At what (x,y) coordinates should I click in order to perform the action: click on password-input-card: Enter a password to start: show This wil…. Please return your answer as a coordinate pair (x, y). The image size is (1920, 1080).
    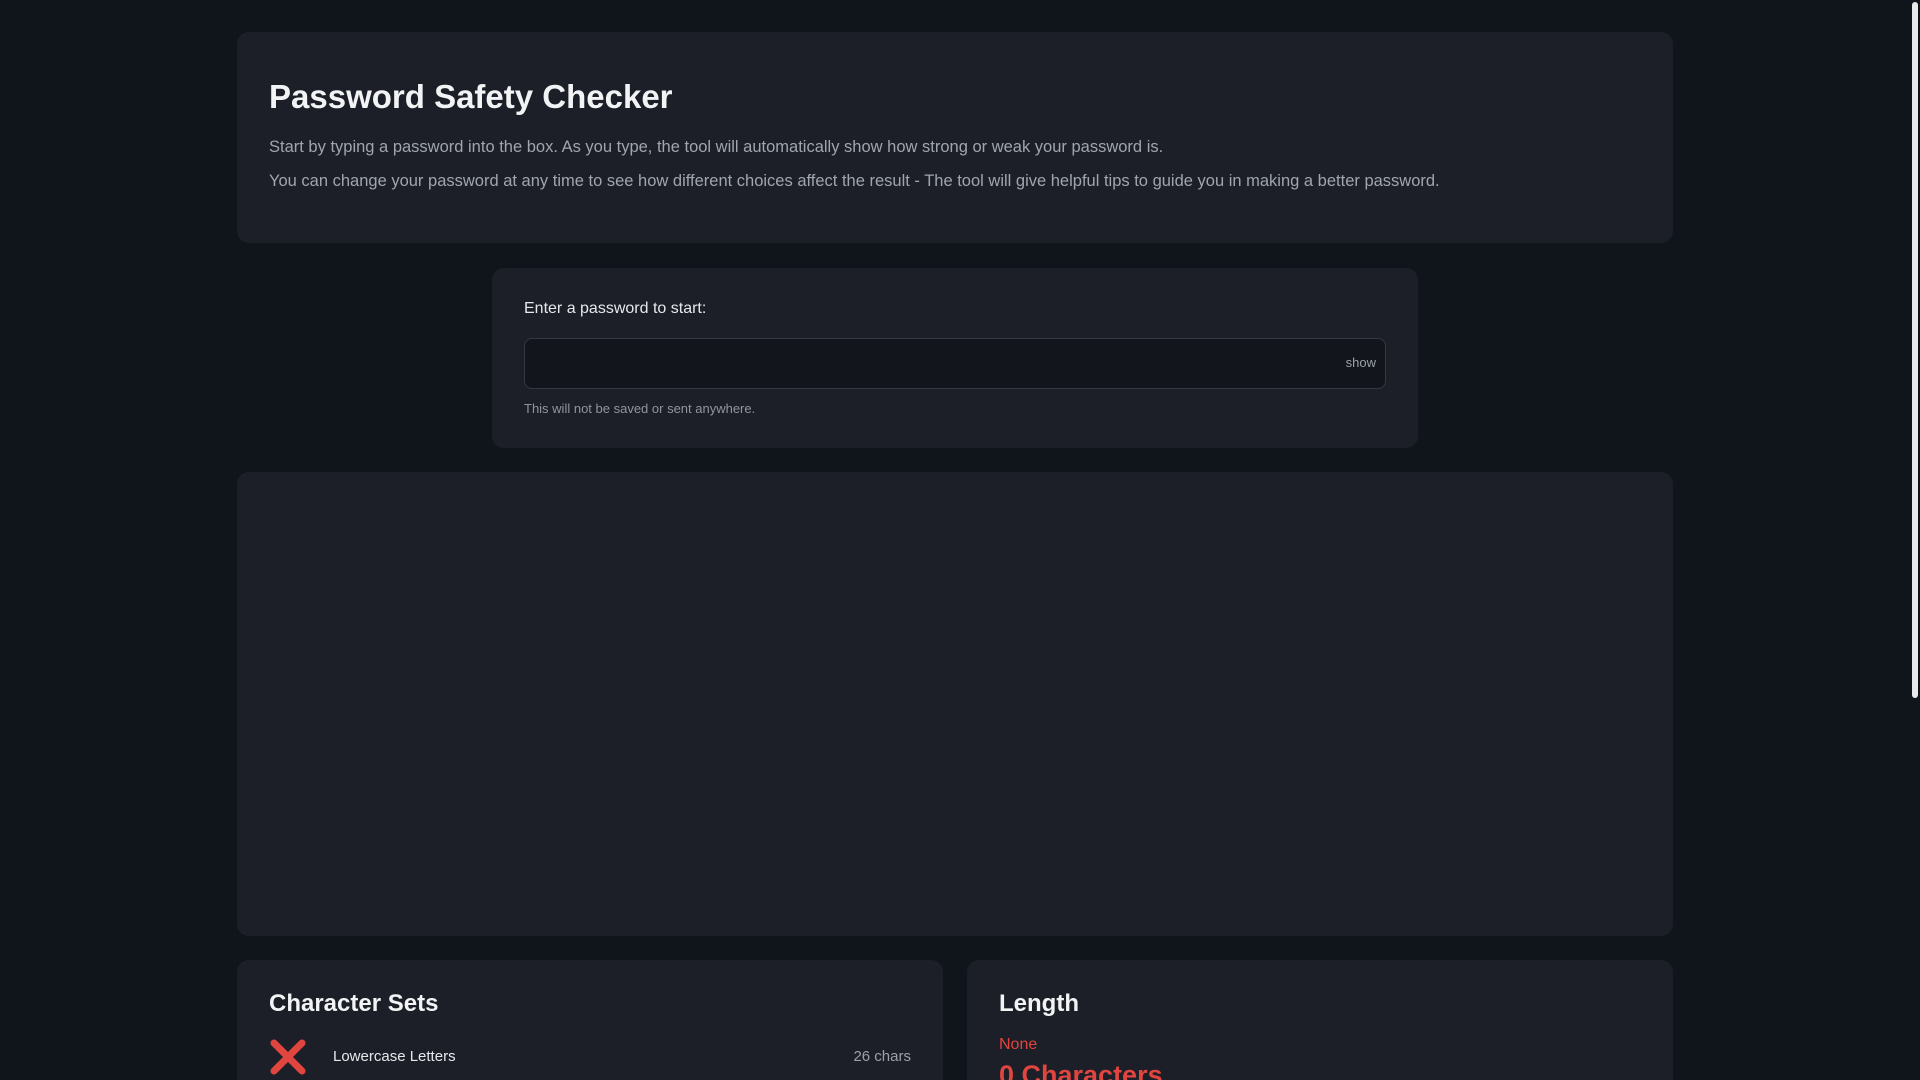
    Looking at the image, I should click on (955, 358).